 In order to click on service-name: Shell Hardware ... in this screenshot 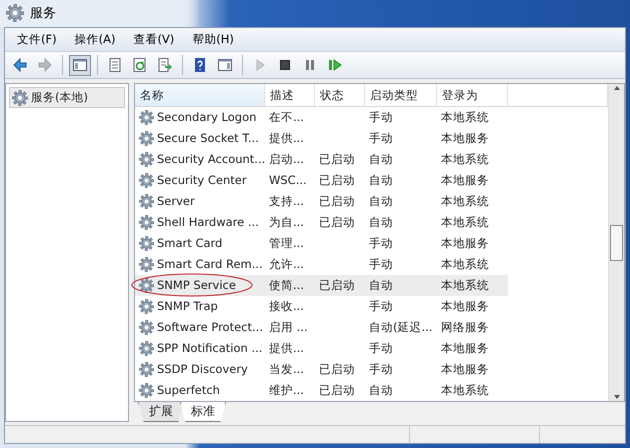, I will do `click(208, 223)`.